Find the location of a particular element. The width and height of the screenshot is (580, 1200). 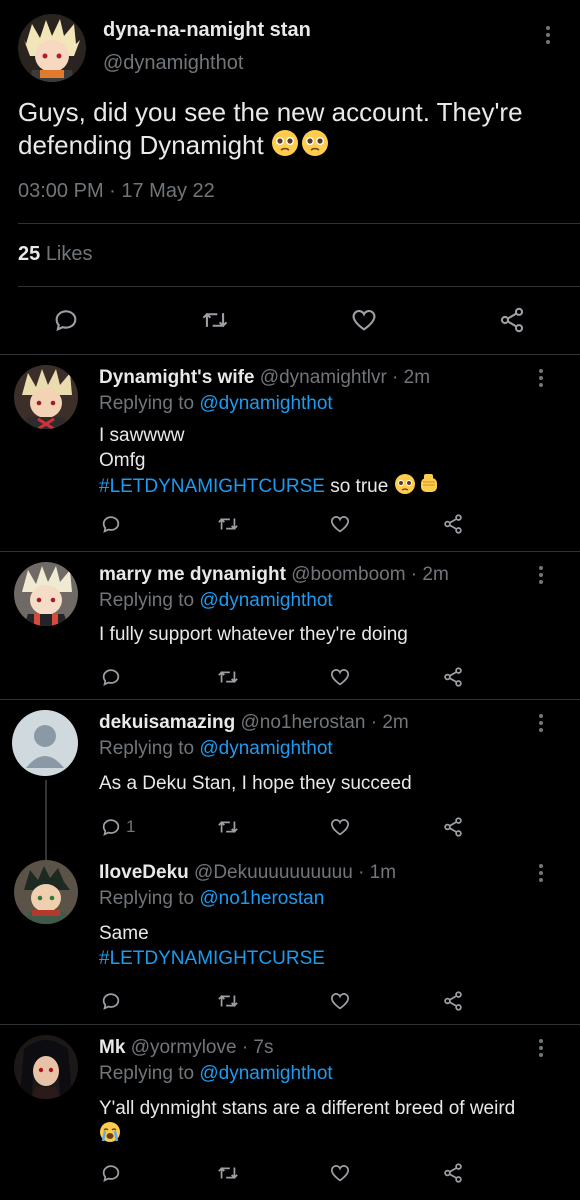

reply-header: IloveDeku @Dekuuuuuuuuuu · 1m is located at coordinates (247, 873).